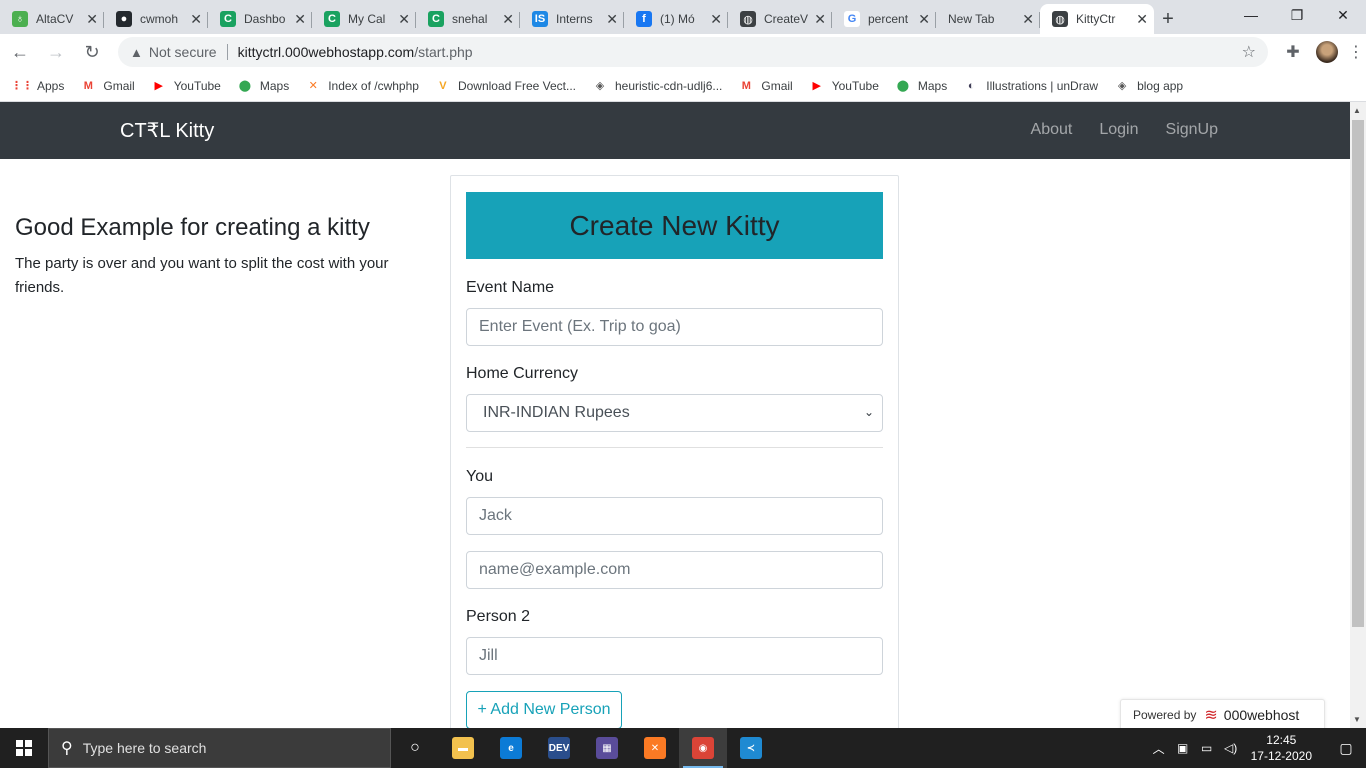 This screenshot has height=768, width=1366. I want to click on bookmark-item: ◐ Illustrations | unDraw, so click(1030, 86).